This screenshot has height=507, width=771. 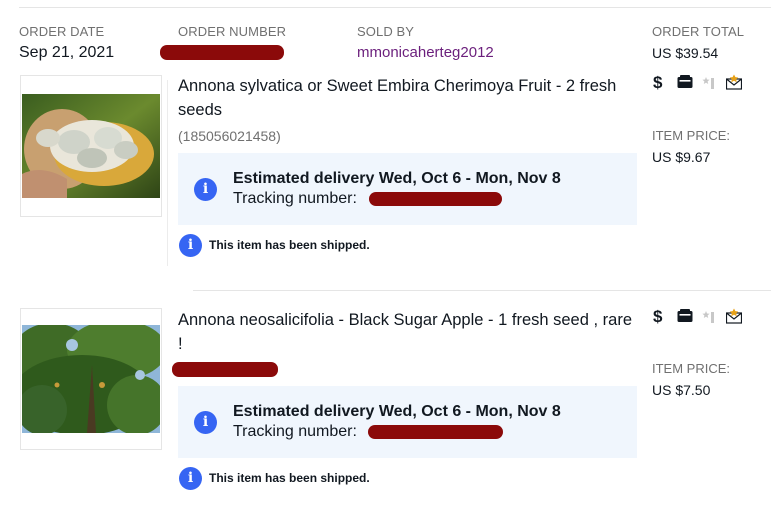 I want to click on sold-by-label: SOLD BY, so click(x=386, y=31).